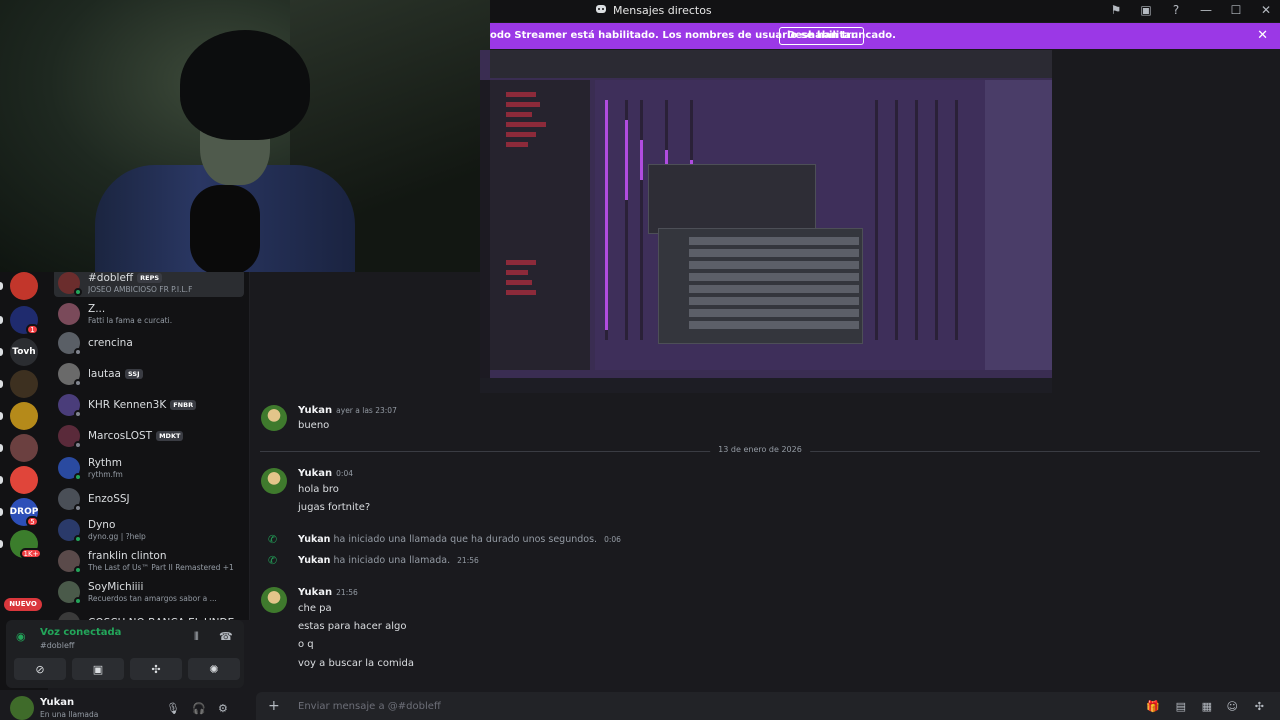 Image resolution: width=1280 pixels, height=720 pixels. I want to click on message-text: che pa, so click(315, 608).